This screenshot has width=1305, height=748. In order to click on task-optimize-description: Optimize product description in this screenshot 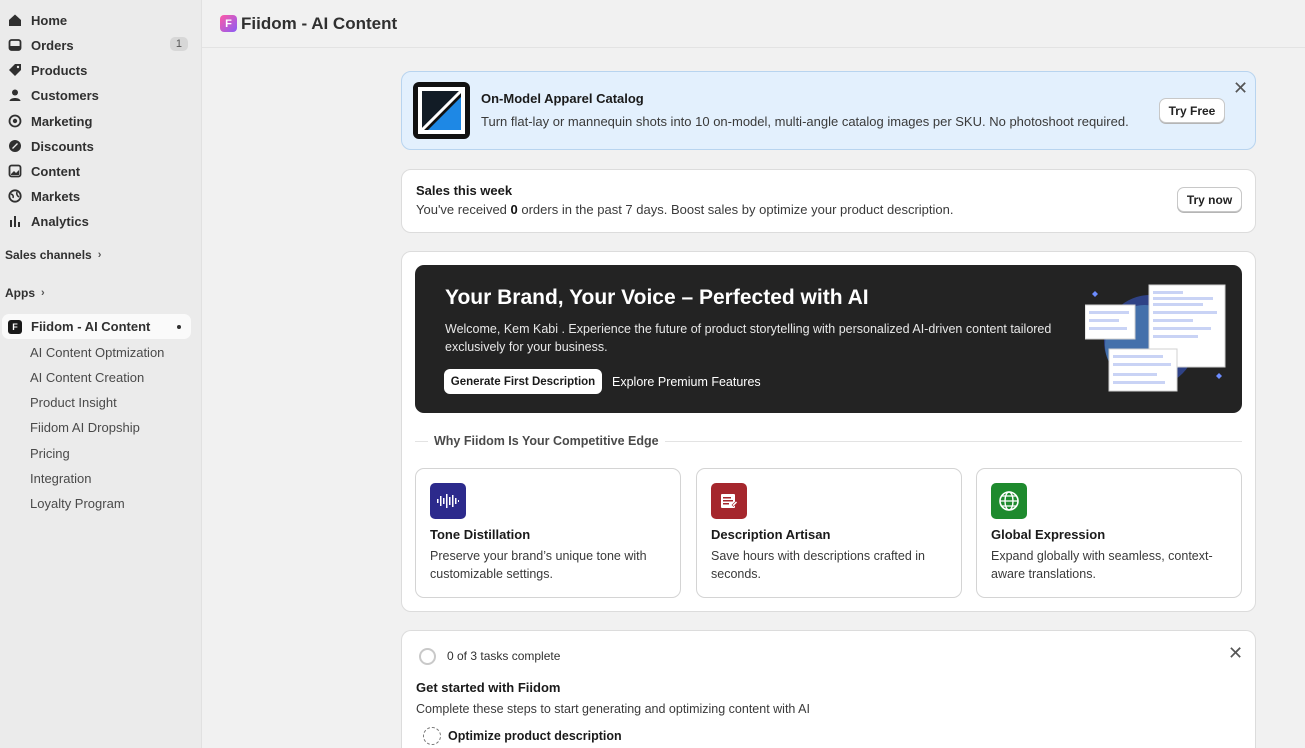, I will do `click(535, 736)`.